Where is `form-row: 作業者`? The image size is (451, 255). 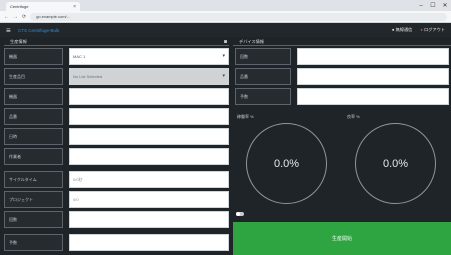 form-row: 作業者 is located at coordinates (116, 156).